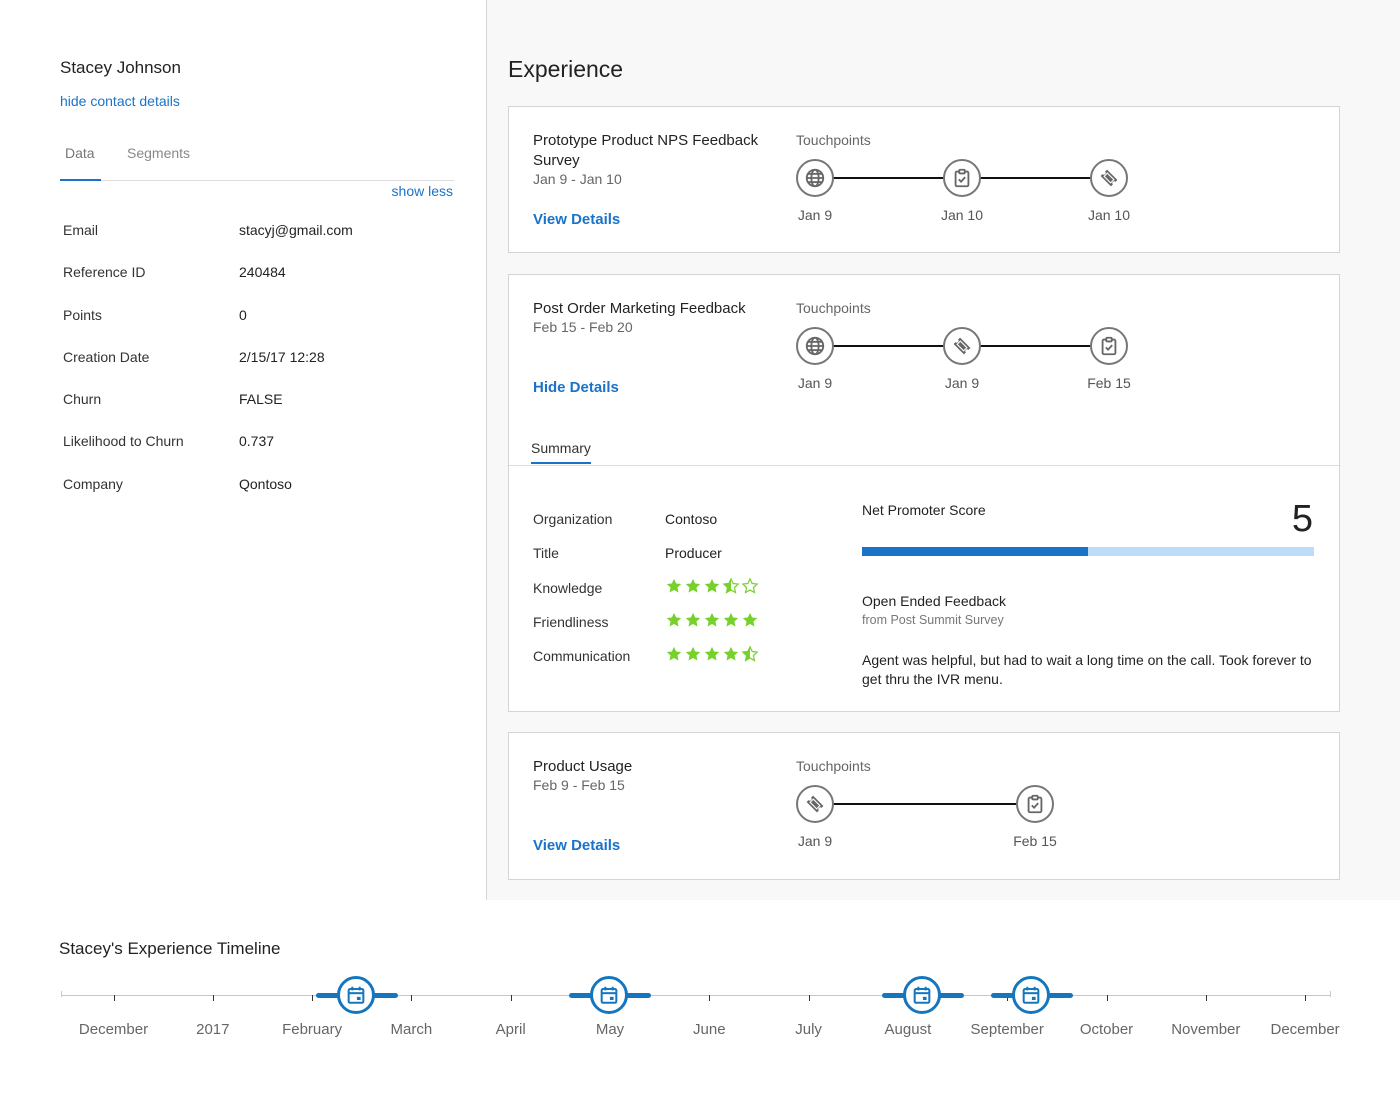 This screenshot has width=1400, height=1102. I want to click on field-label: Churn, so click(82, 399).